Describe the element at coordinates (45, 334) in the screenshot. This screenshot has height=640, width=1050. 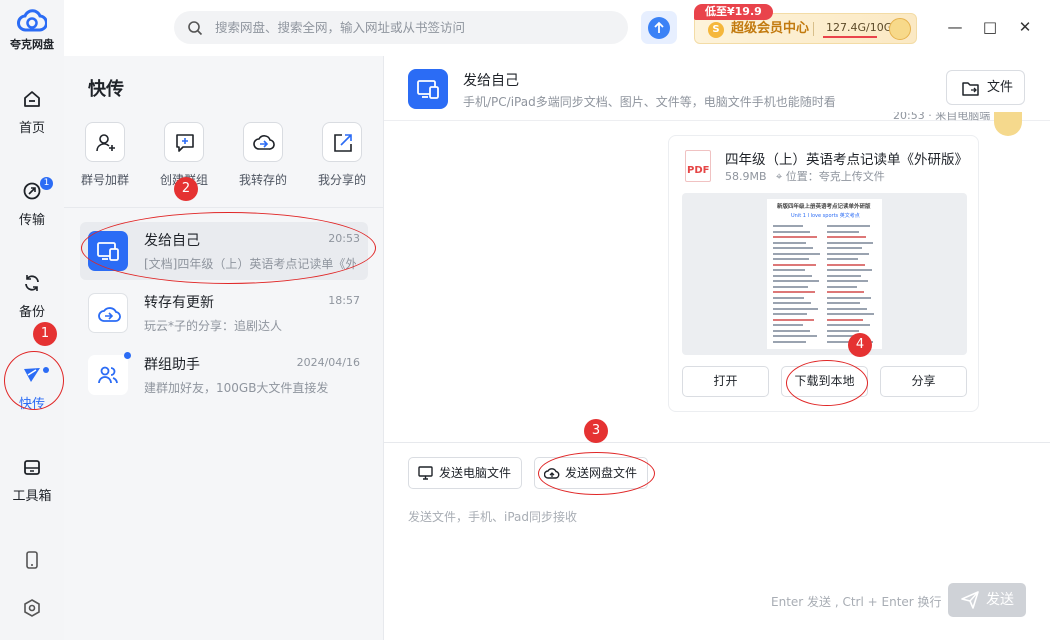
I see `annotation-number-1: 1` at that location.